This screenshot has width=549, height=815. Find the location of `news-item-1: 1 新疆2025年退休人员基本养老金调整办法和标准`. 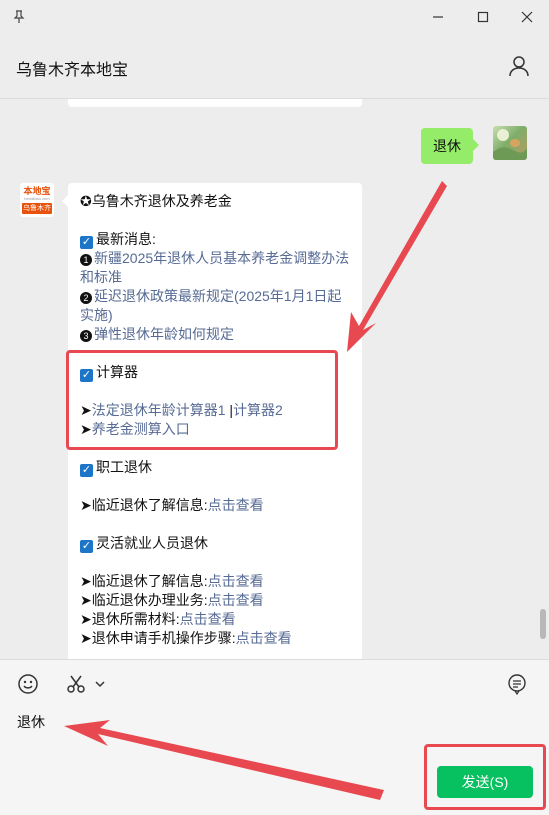

news-item-1: 1 新疆2025年退休人员基本养老金调整办法和标准 is located at coordinates (215, 268).